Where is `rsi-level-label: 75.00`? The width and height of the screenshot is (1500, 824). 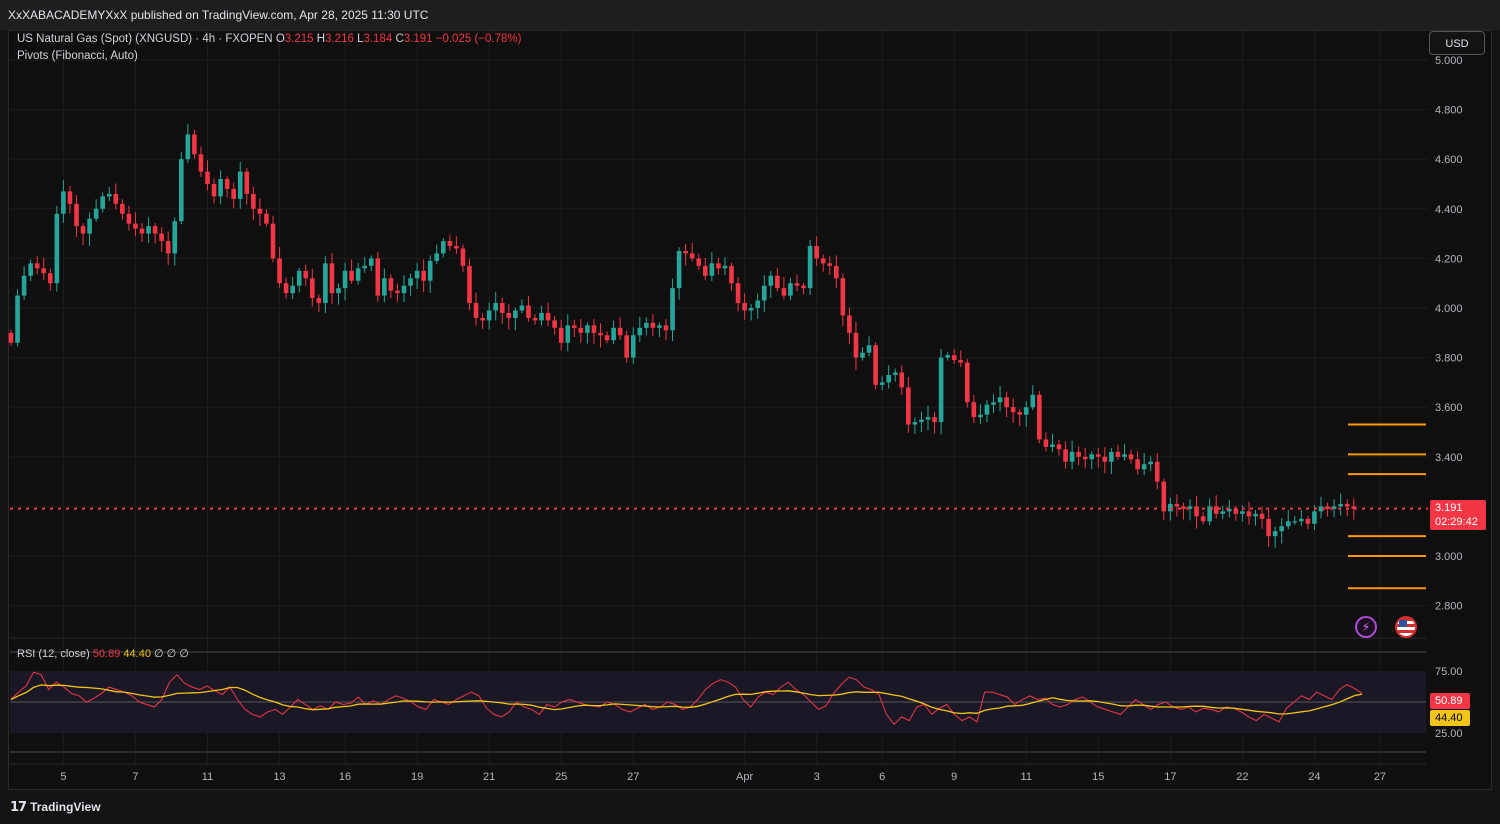 rsi-level-label: 75.00 is located at coordinates (1449, 672).